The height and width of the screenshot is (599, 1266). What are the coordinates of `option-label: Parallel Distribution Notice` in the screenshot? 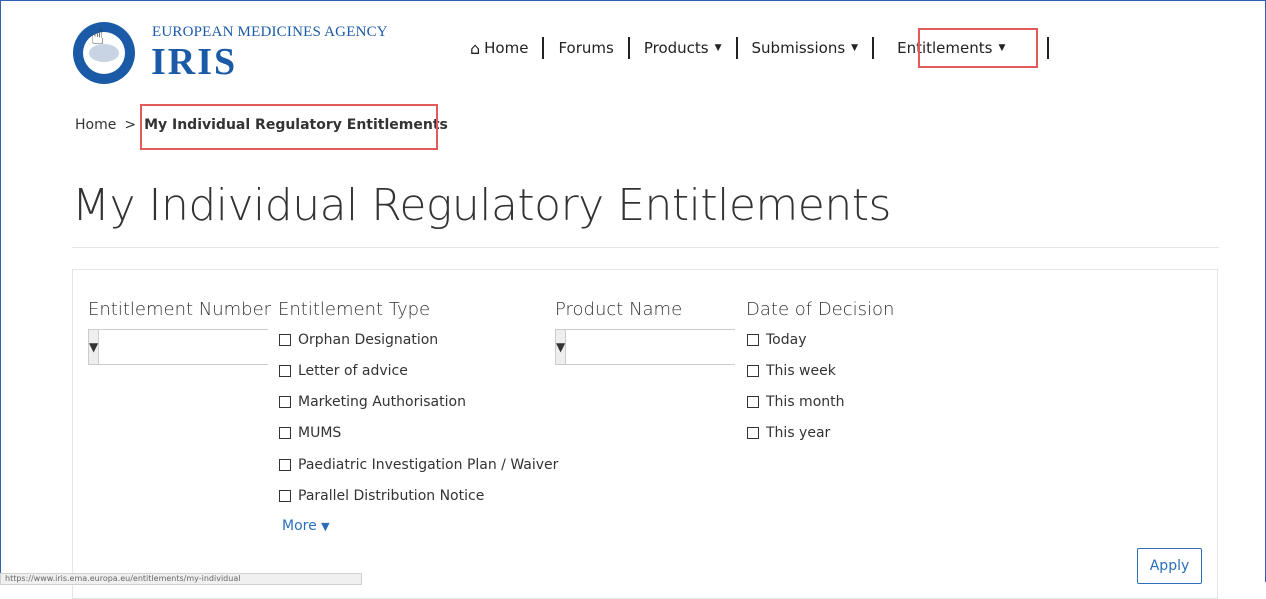 It's located at (391, 496).